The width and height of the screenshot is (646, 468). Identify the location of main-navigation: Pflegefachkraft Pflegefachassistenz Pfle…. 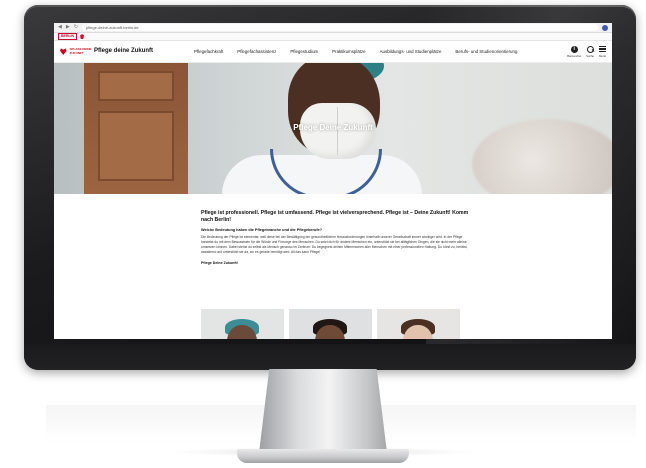
(380, 51).